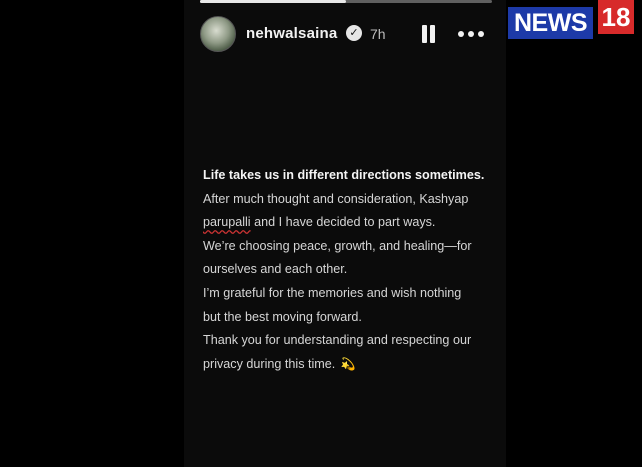 This screenshot has width=642, height=467. Describe the element at coordinates (269, 363) in the screenshot. I see `message-line-text: privacy during this time.` at that location.